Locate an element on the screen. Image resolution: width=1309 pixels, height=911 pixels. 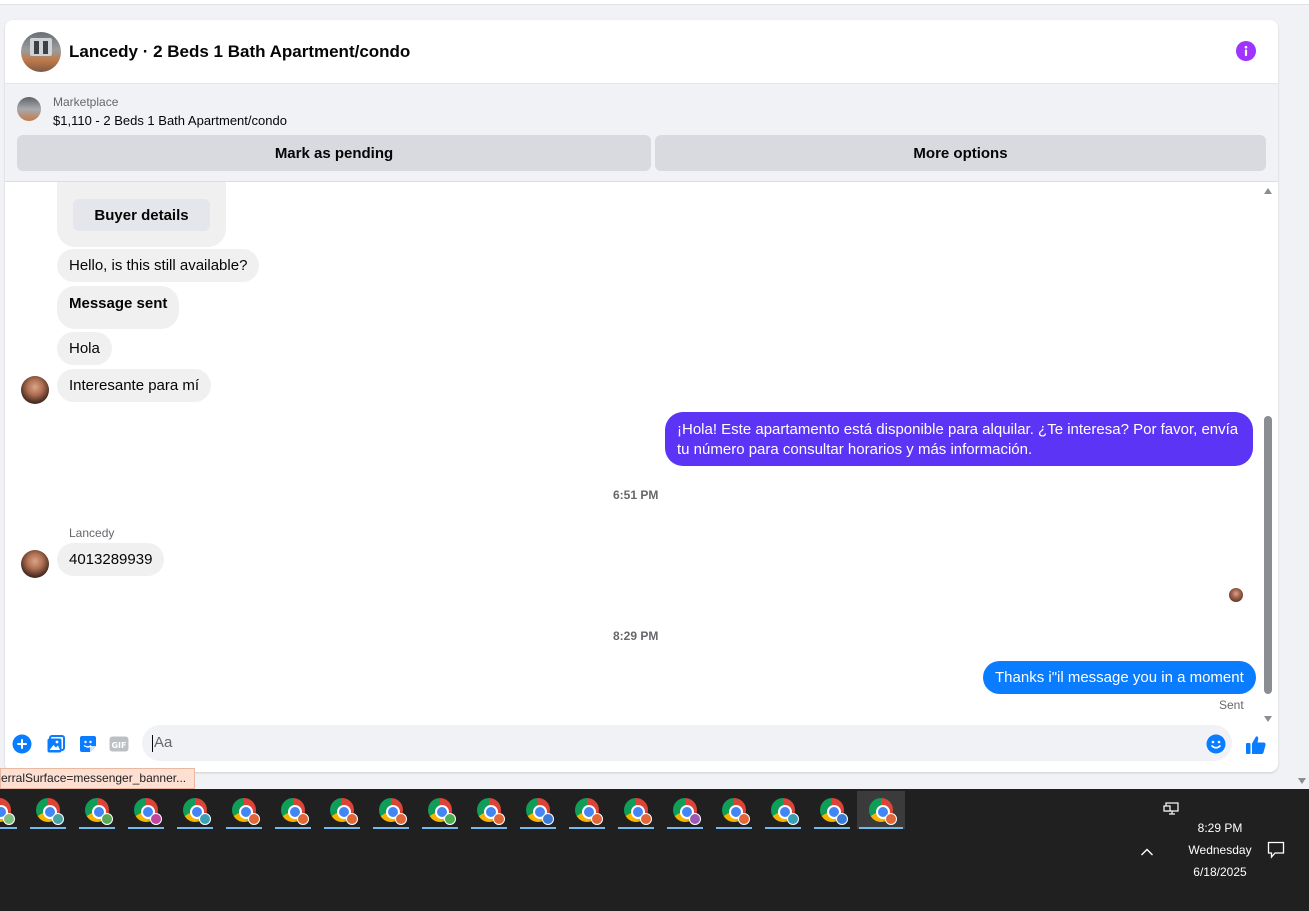
taskbar-date: 6/18/2025 is located at coordinates (1220, 872).